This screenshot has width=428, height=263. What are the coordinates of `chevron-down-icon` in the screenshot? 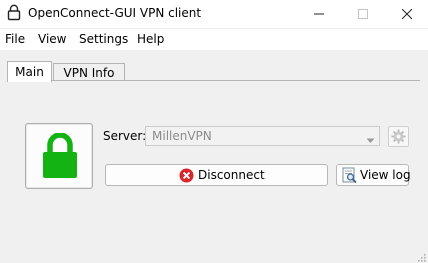 It's located at (370, 140).